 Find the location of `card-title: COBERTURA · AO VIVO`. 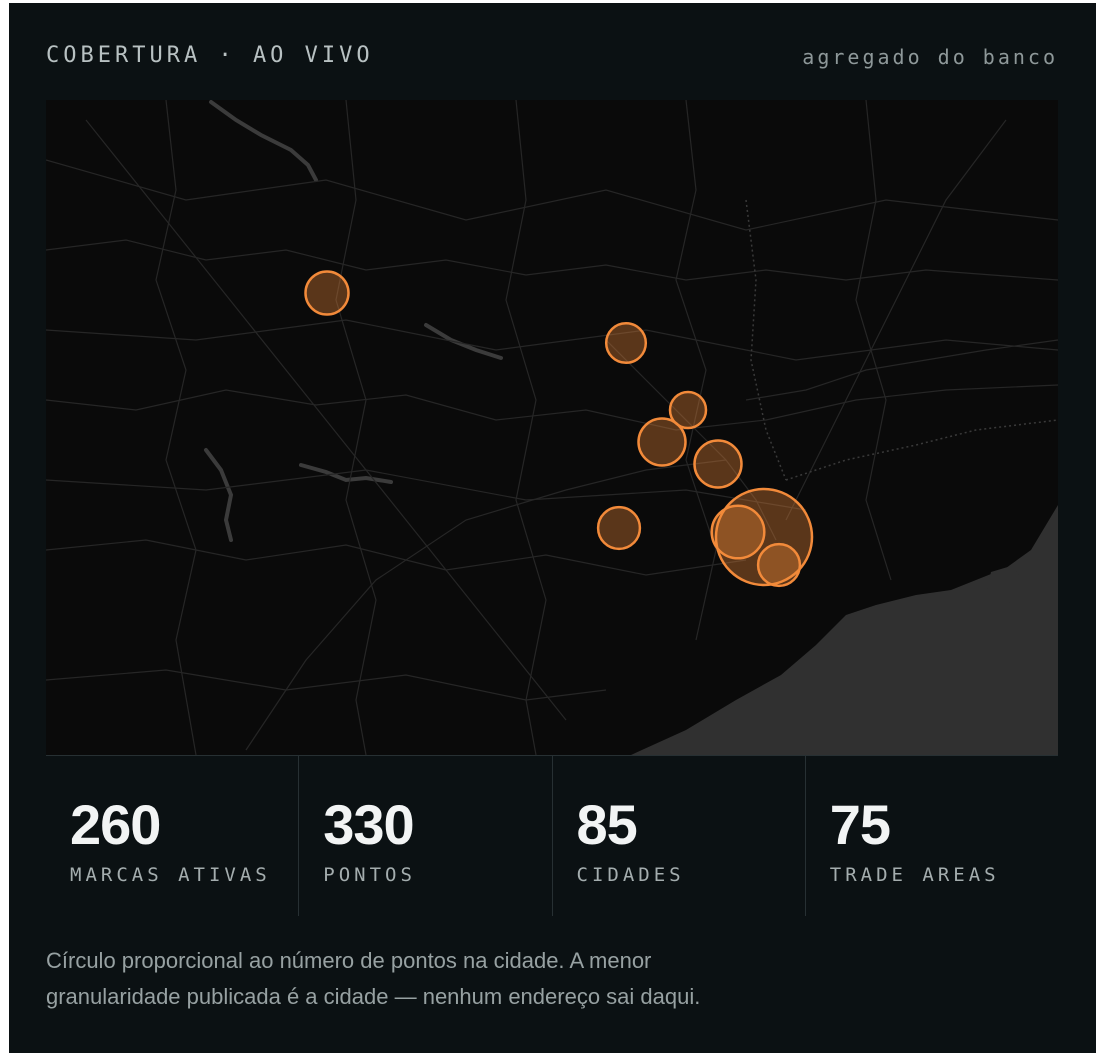

card-title: COBERTURA · AO VIVO is located at coordinates (210, 55).